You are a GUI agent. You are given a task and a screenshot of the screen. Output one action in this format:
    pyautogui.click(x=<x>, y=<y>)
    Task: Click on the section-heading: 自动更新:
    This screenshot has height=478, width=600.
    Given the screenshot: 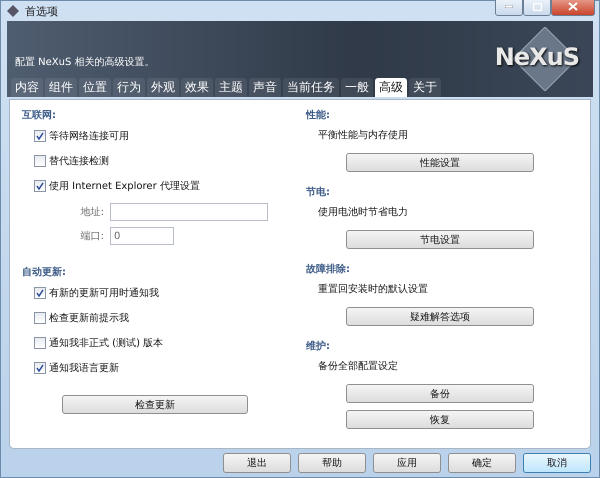 What is the action you would take?
    pyautogui.click(x=44, y=272)
    